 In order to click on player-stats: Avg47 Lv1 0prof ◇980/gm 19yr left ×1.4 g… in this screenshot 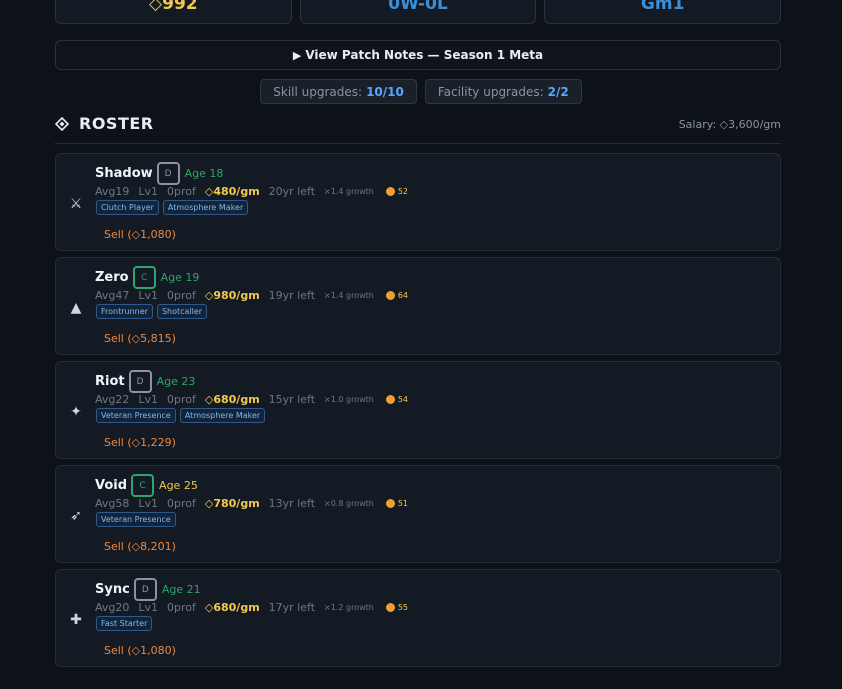, I will do `click(260, 295)`.